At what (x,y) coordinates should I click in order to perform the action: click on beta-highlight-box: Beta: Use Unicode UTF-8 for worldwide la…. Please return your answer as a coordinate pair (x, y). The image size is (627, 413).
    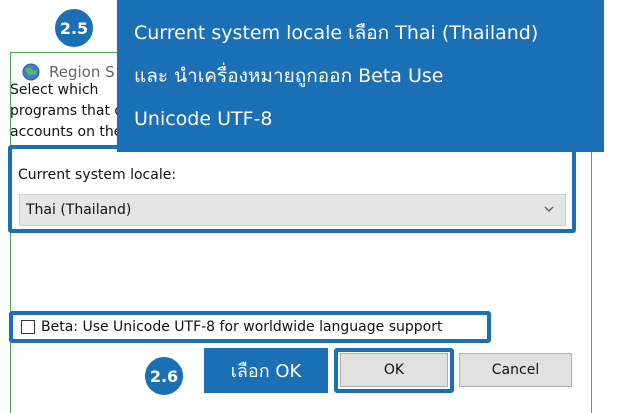
    Looking at the image, I should click on (250, 327).